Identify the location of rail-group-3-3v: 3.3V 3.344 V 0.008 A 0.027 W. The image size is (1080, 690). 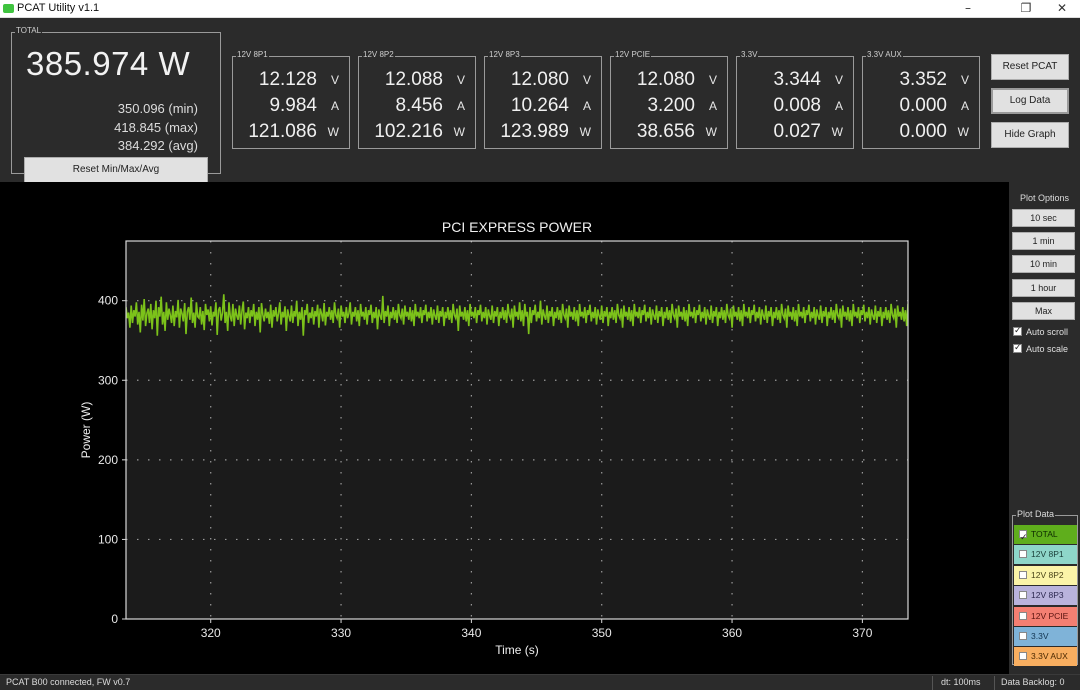
(795, 99).